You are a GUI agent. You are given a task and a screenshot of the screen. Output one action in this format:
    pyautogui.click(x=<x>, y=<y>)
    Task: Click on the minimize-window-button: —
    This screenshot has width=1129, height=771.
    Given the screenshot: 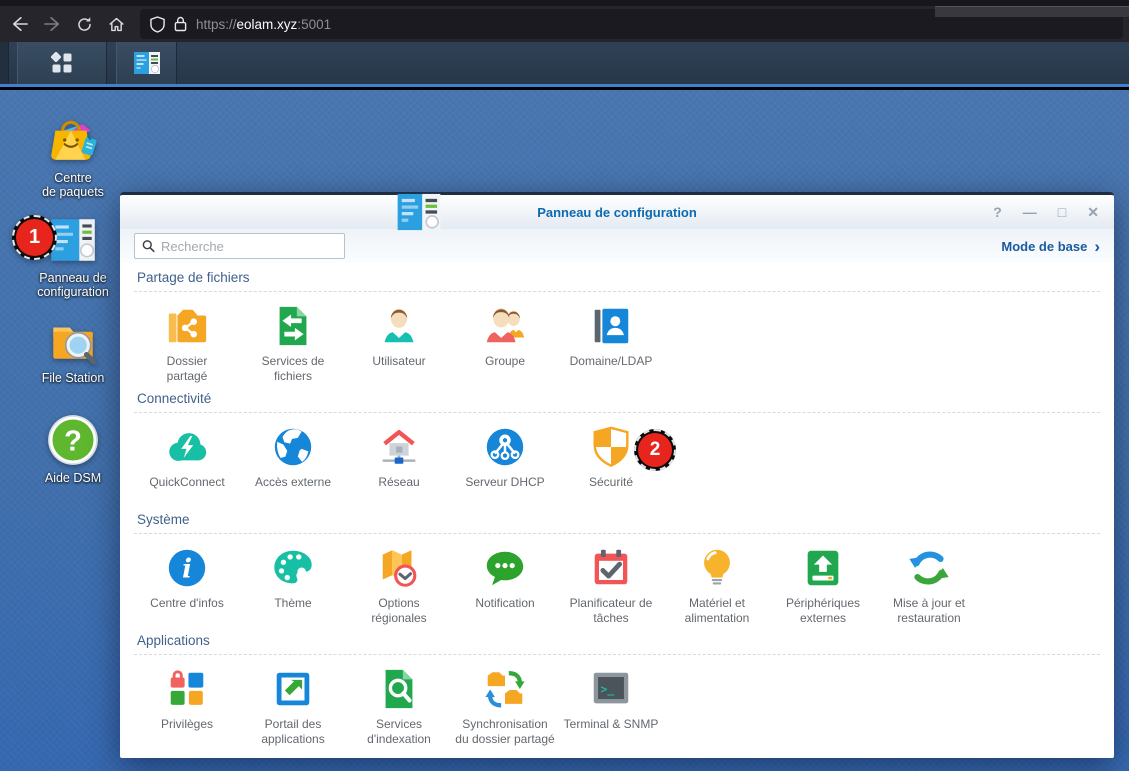 What is the action you would take?
    pyautogui.click(x=1030, y=212)
    